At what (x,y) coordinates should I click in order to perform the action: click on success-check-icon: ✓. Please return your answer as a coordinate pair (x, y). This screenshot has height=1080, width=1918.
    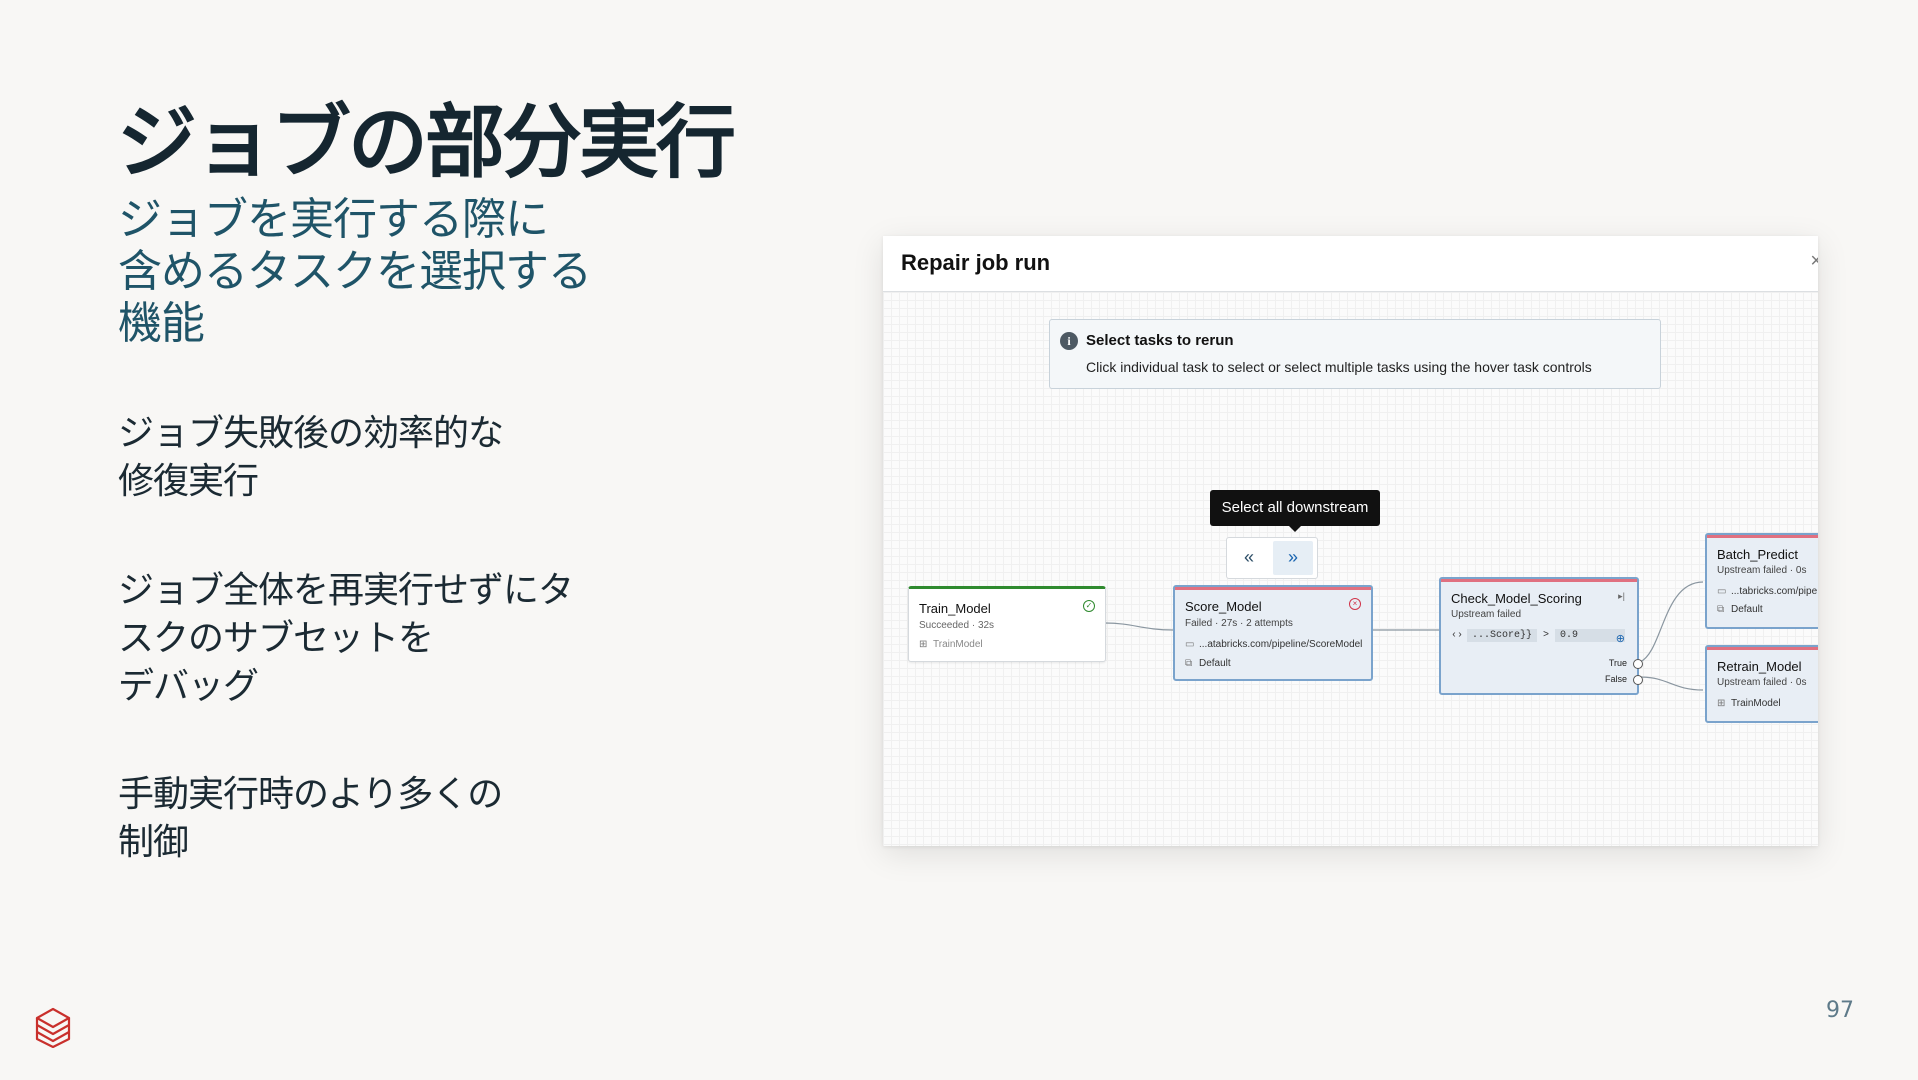
    Looking at the image, I should click on (1089, 606).